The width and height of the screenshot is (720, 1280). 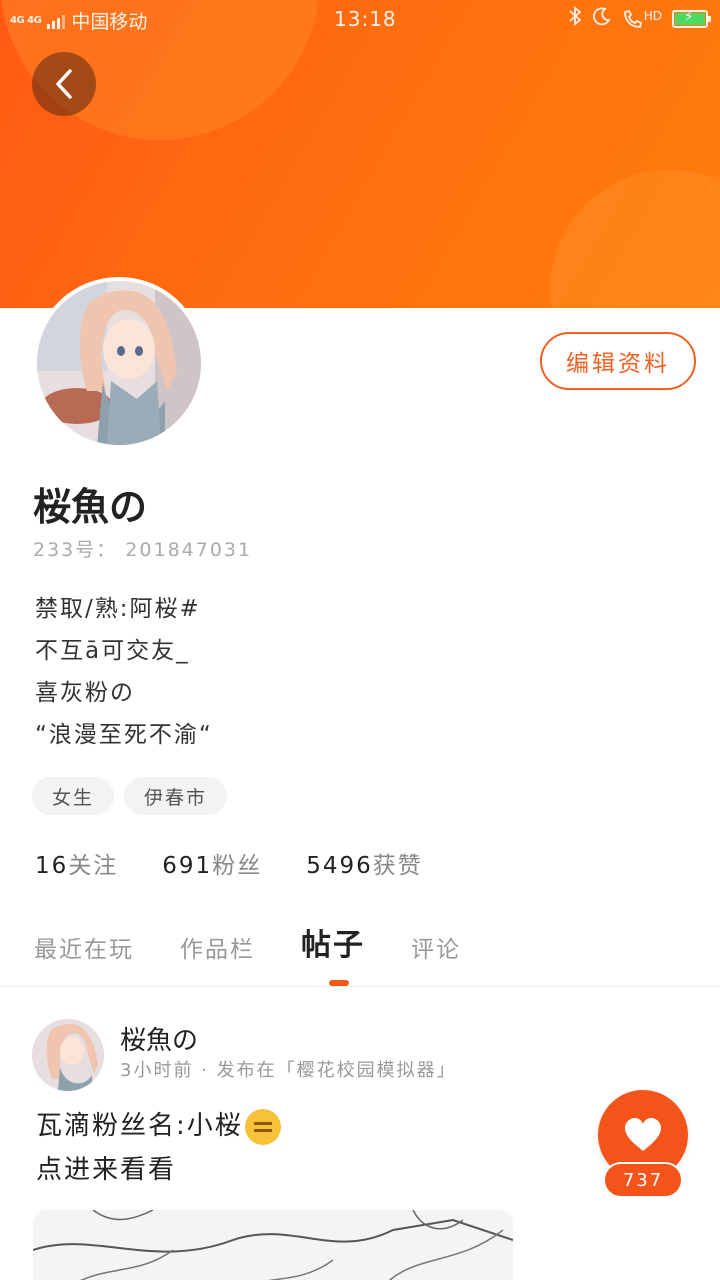 What do you see at coordinates (84, 947) in the screenshot?
I see `tab-recently-played: 最近在玩` at bounding box center [84, 947].